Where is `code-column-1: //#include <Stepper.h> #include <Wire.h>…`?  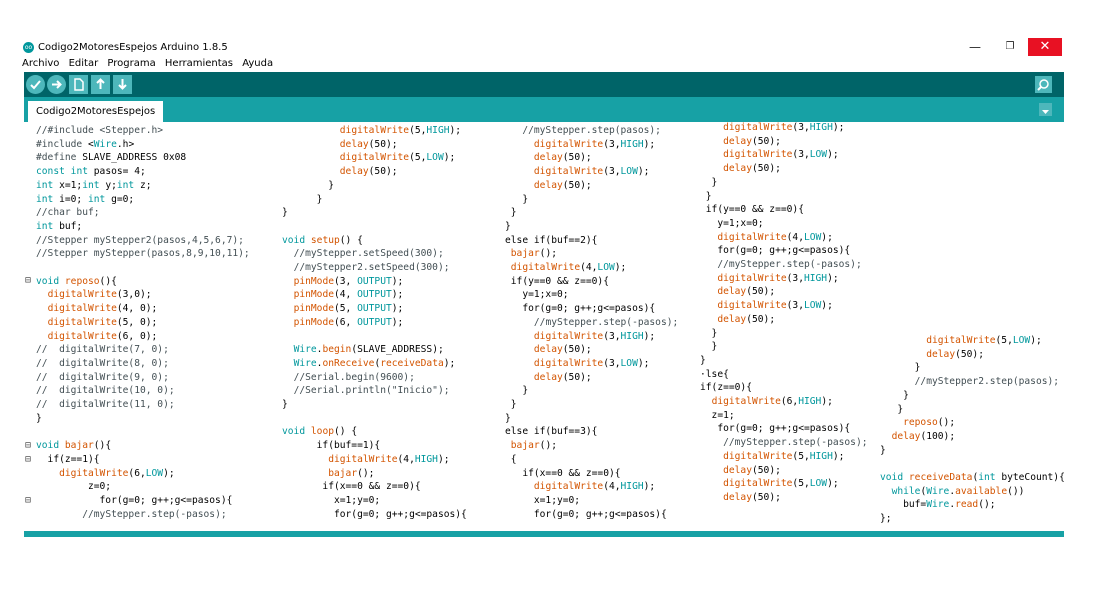 code-column-1: //#include <Stepper.h> #include <Wire.h>… is located at coordinates (143, 322).